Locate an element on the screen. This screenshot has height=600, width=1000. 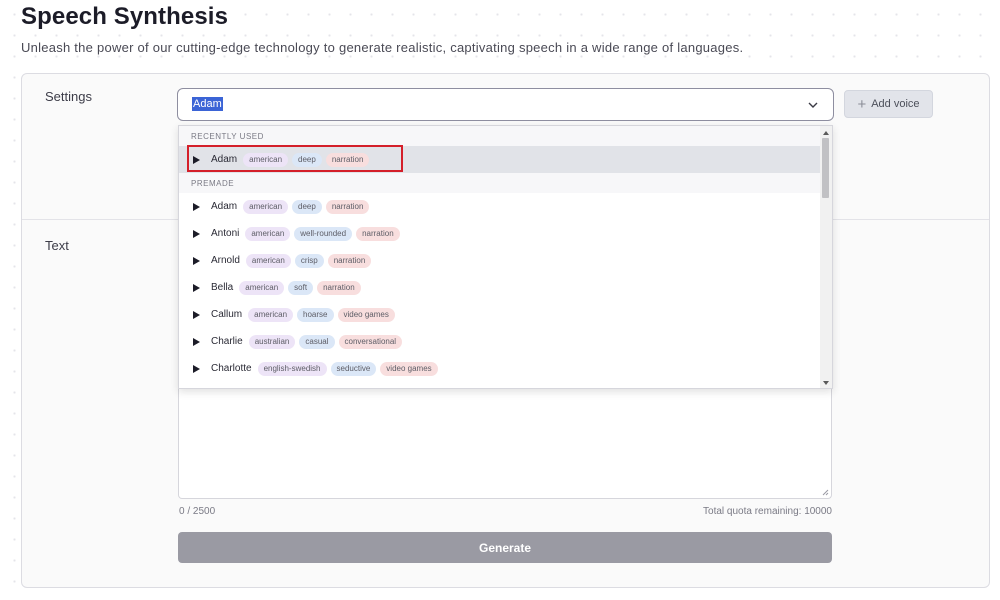
resize-handle-icon is located at coordinates (825, 492).